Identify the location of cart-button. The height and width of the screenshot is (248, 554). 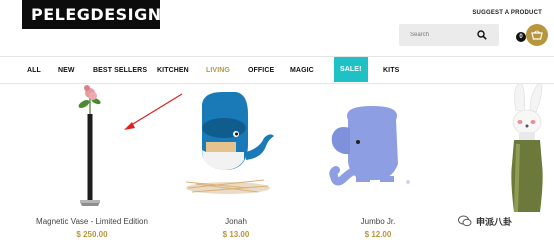
(537, 35).